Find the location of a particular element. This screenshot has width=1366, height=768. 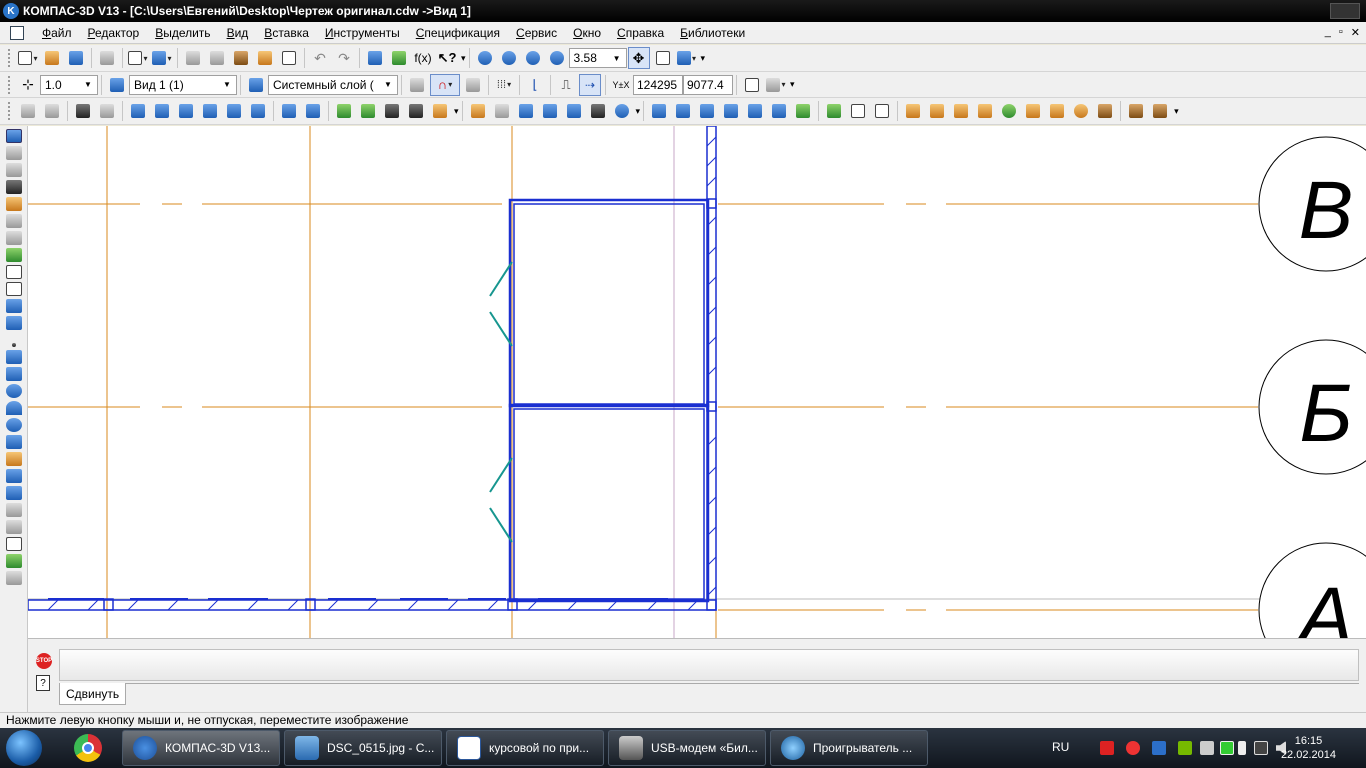

coord-x-field: 124295 is located at coordinates (658, 84).